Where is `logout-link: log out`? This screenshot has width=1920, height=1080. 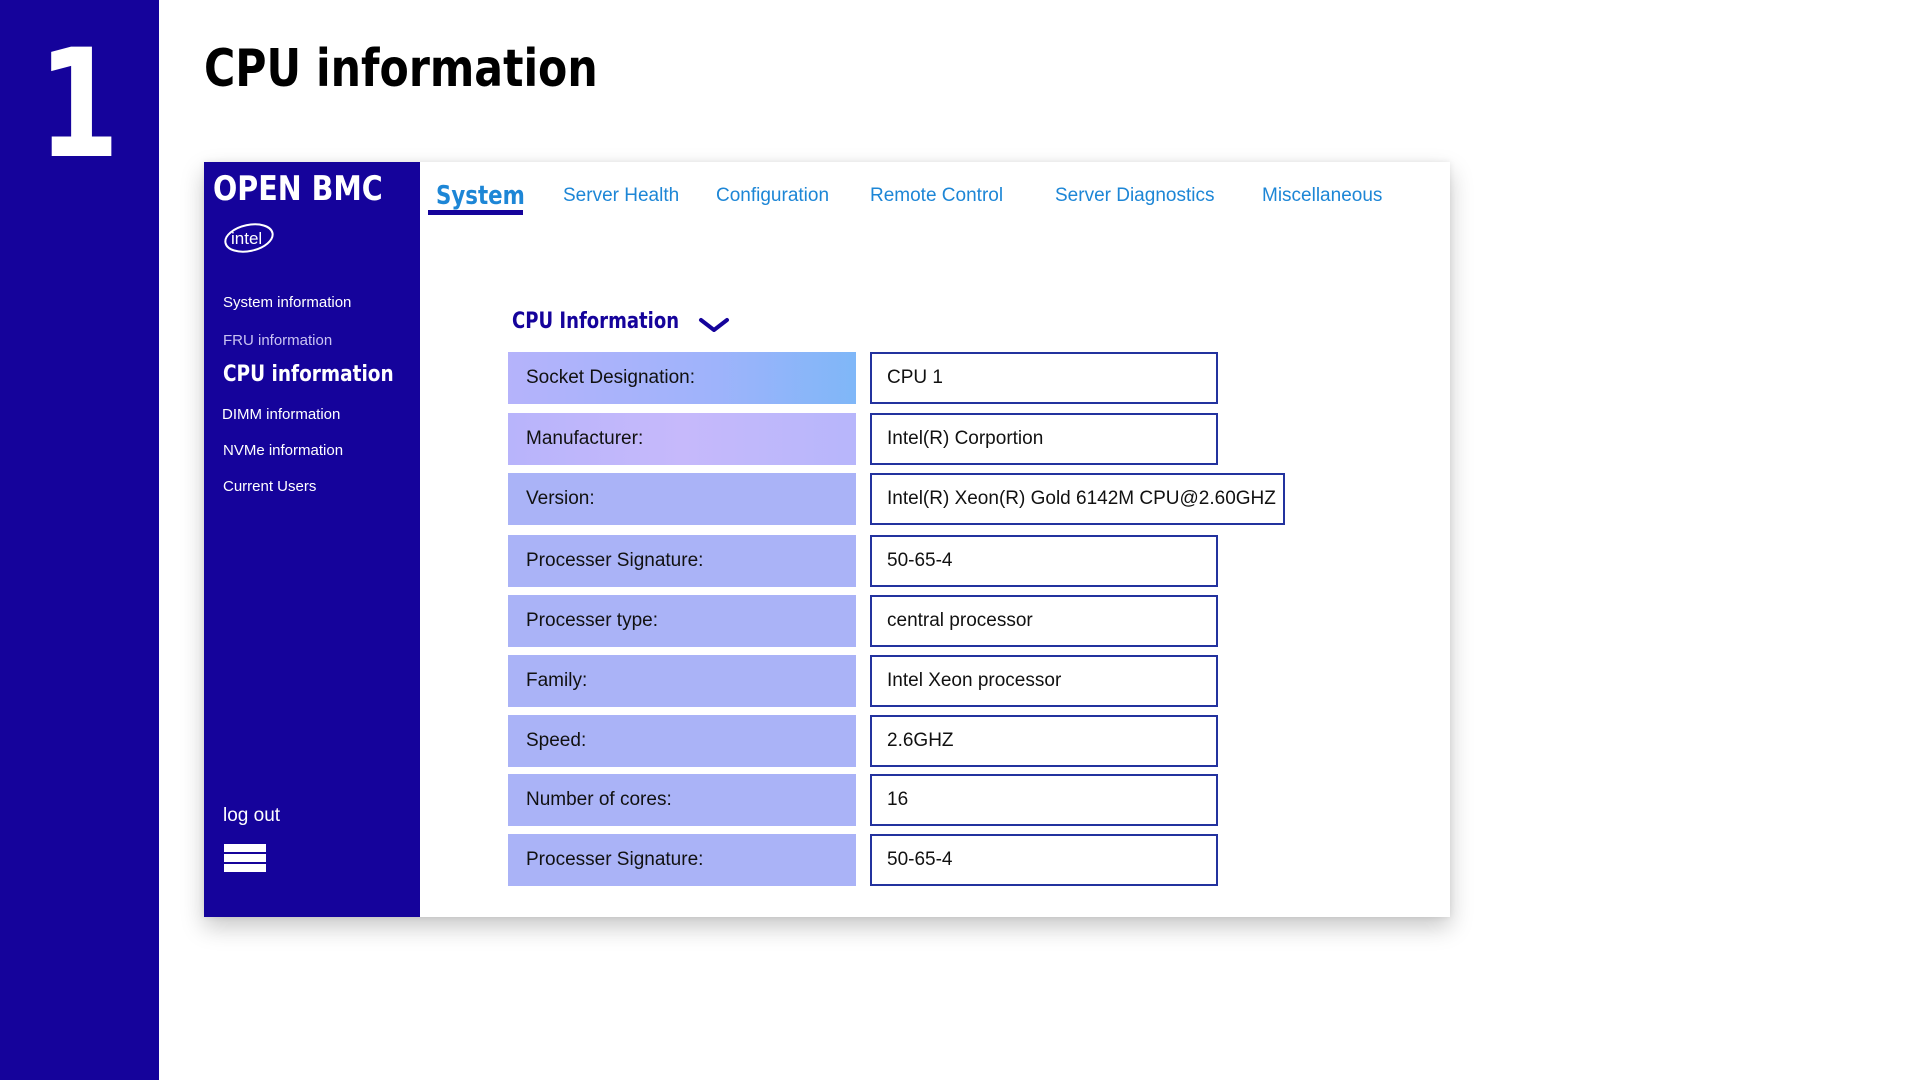
logout-link: log out is located at coordinates (251, 816).